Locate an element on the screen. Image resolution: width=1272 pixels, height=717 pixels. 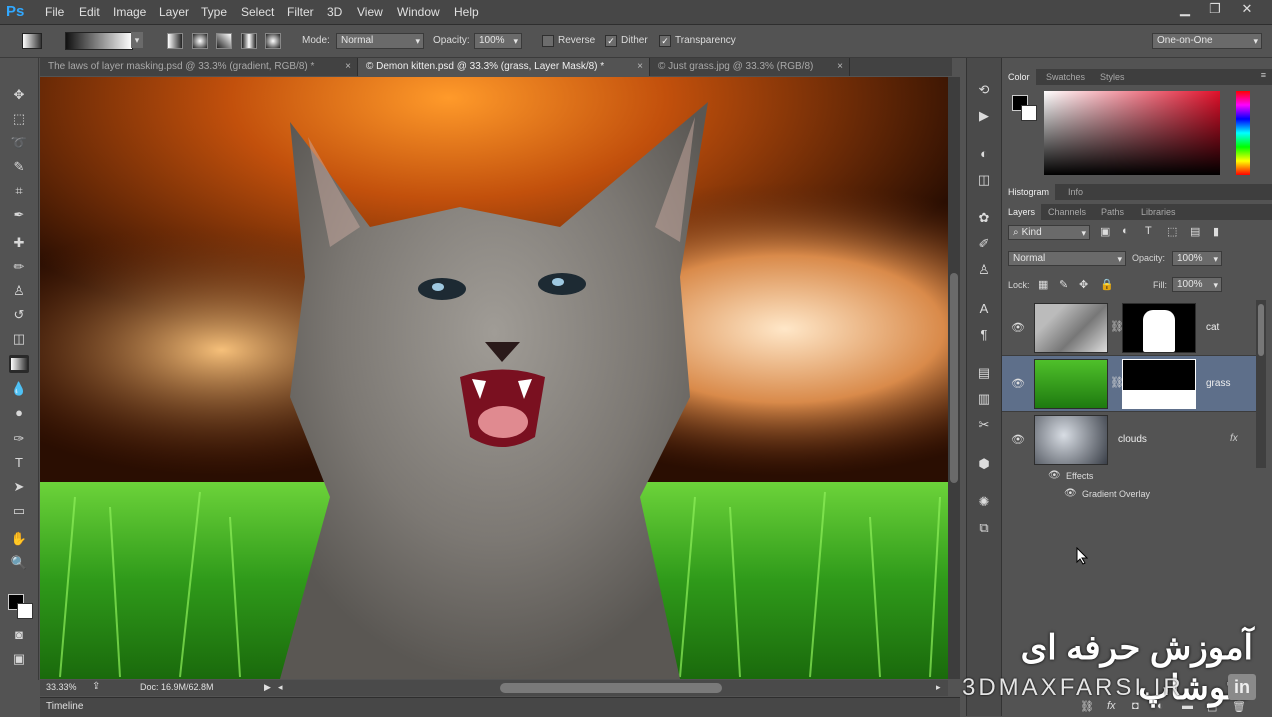
tab-info: Info is located at coordinates (1075, 192).